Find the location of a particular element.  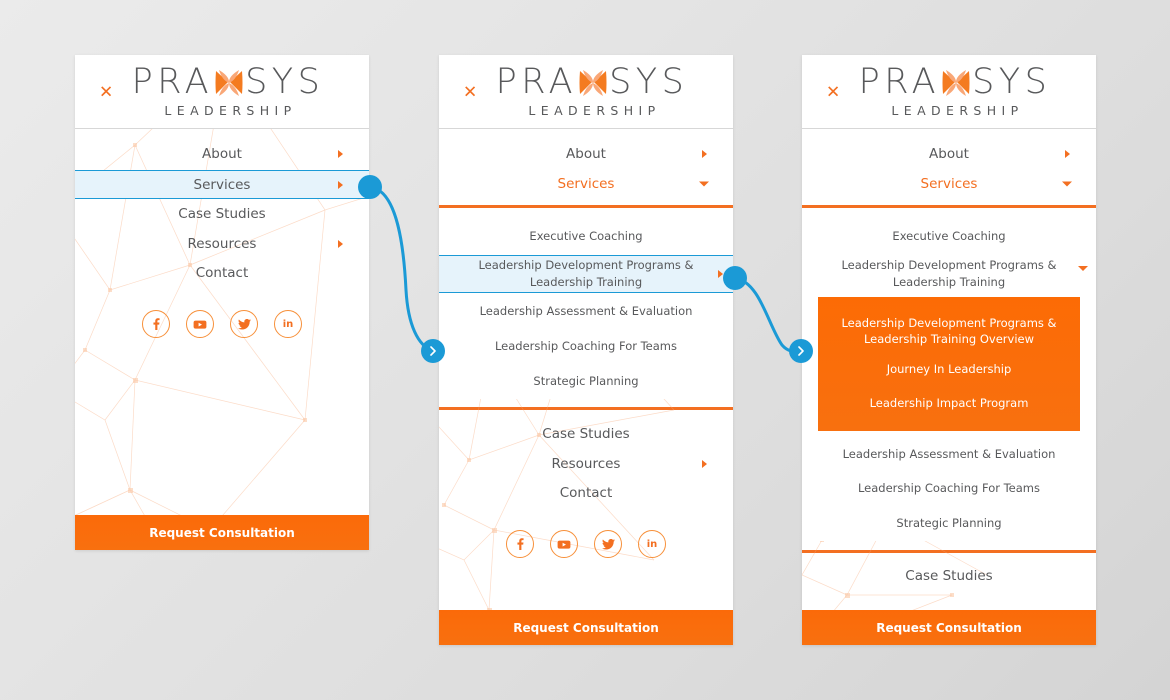

menu-item-label: Resources is located at coordinates (222, 243).